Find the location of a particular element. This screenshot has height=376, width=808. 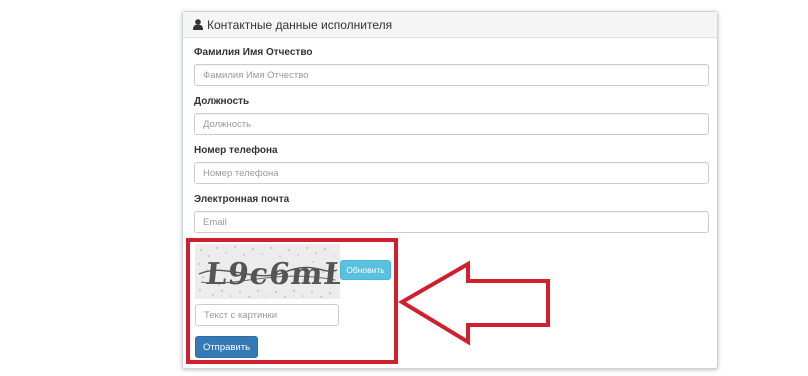

submit-button: Отправить is located at coordinates (226, 347).